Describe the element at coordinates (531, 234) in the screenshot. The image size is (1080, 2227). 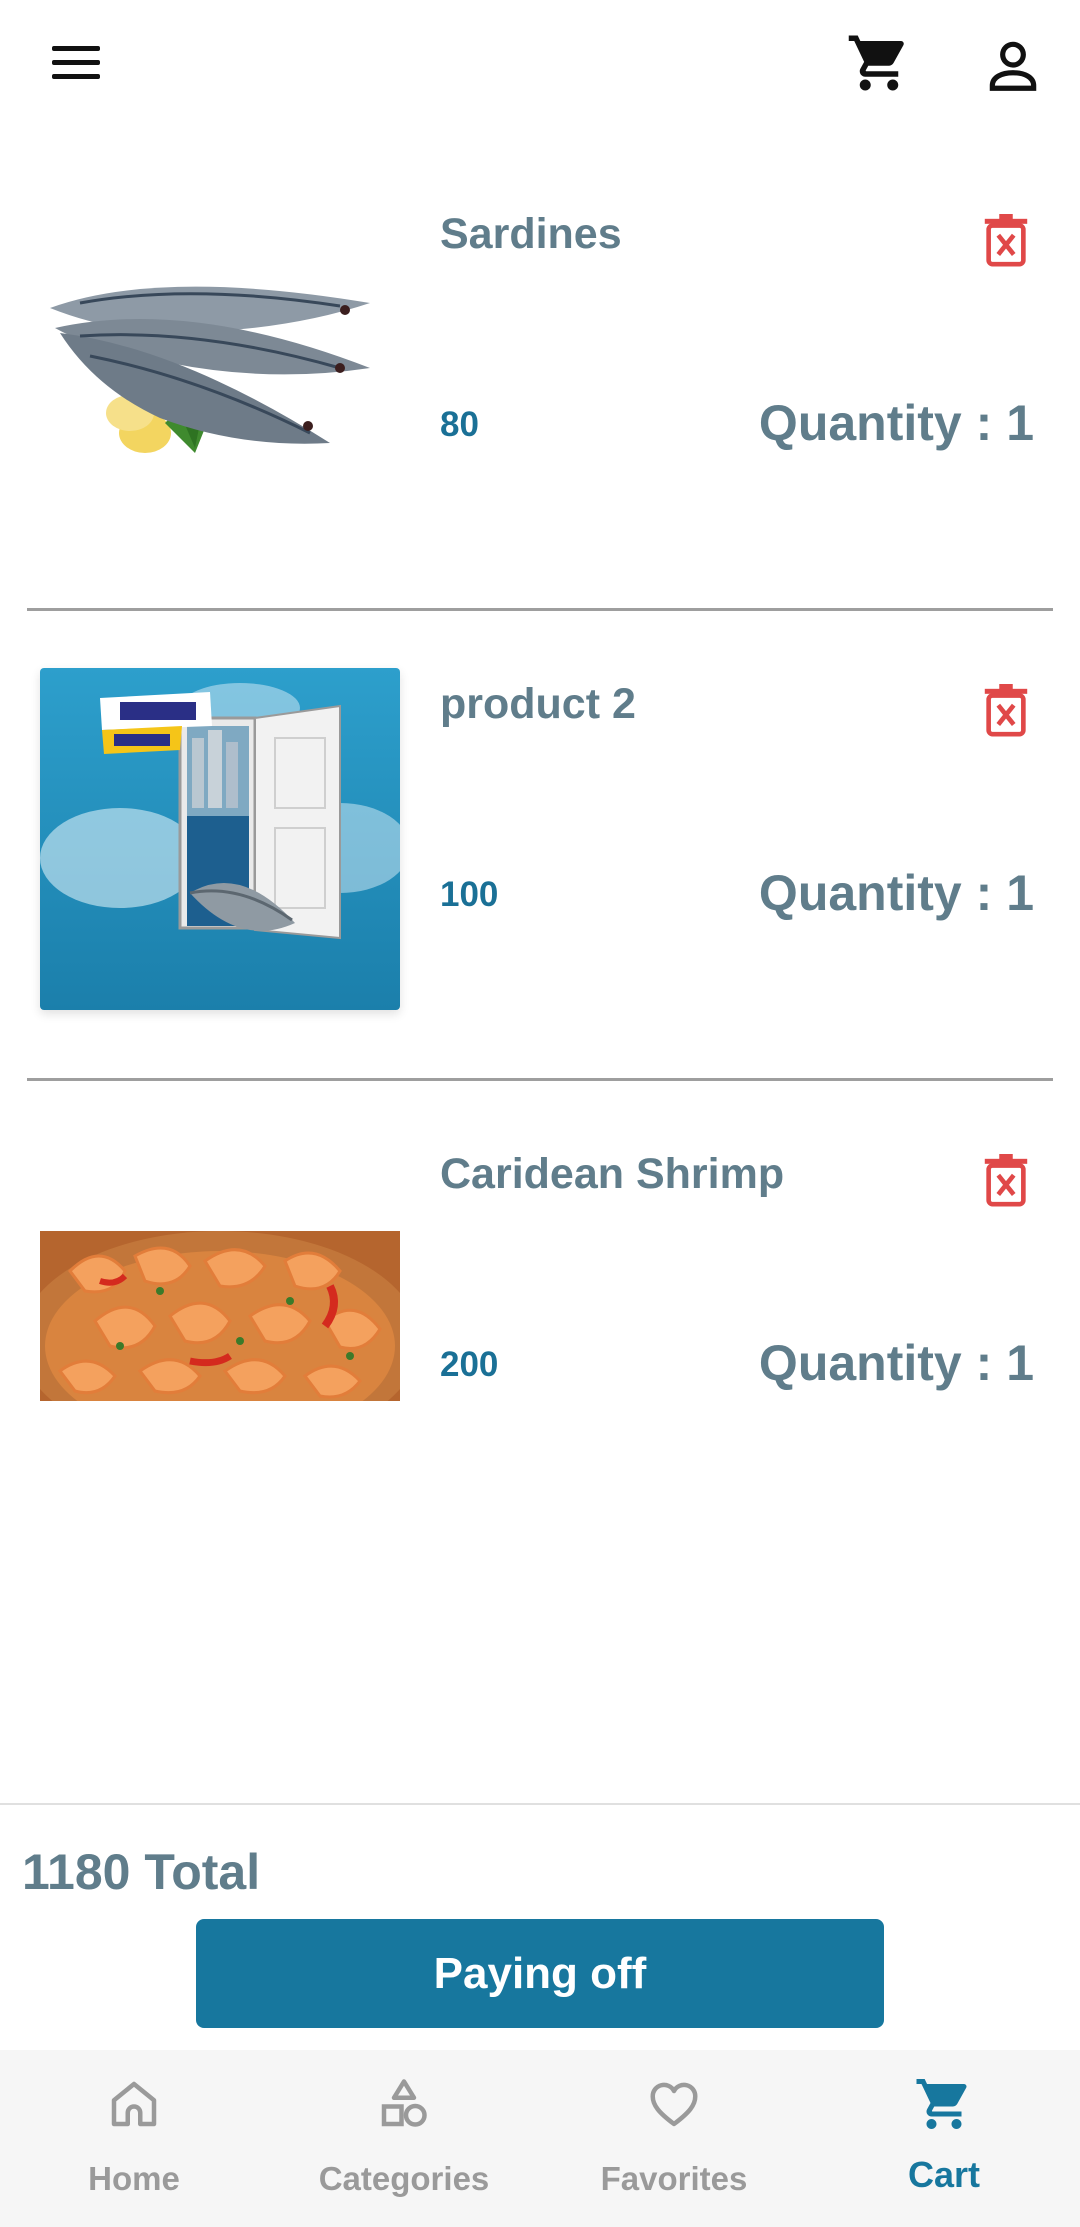
I see `product-name: Sardines` at that location.